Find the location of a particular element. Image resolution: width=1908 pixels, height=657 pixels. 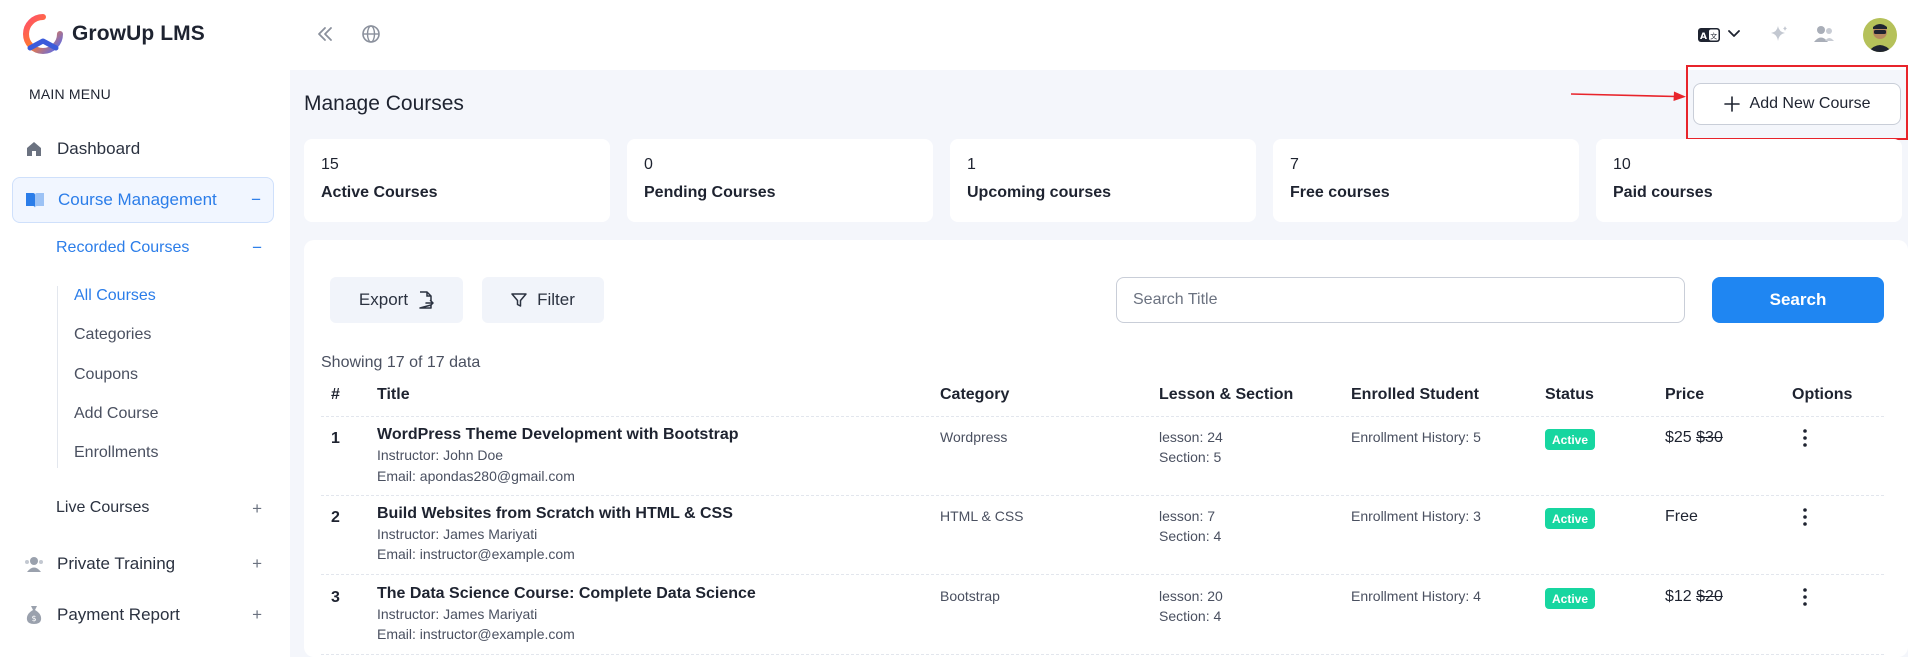

export-file-icon is located at coordinates (426, 300).